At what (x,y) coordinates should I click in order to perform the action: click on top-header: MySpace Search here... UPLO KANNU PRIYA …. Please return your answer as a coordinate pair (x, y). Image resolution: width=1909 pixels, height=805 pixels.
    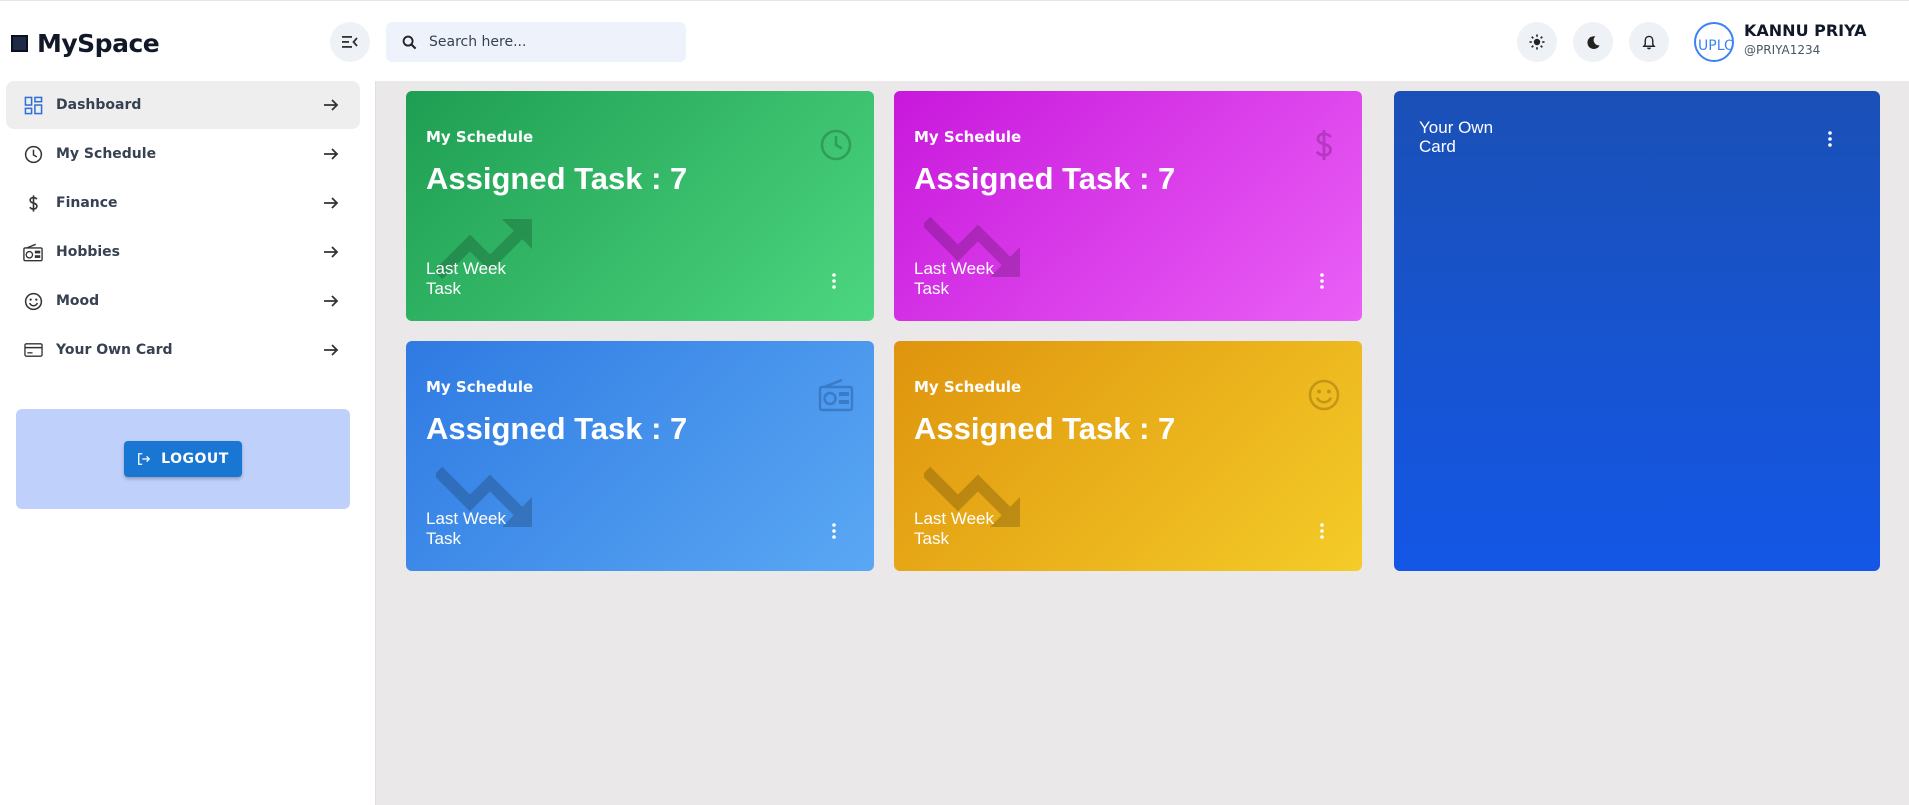
    Looking at the image, I should click on (954, 41).